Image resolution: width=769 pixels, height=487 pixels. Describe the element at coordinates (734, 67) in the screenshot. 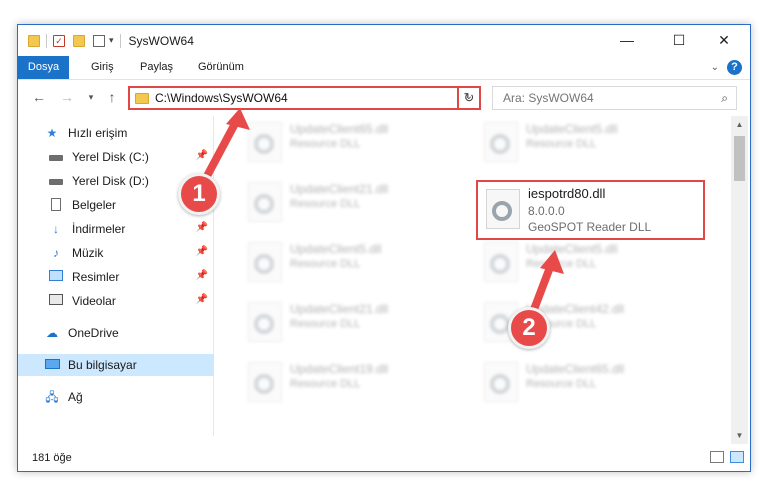

I see `help-icon: ?` at that location.